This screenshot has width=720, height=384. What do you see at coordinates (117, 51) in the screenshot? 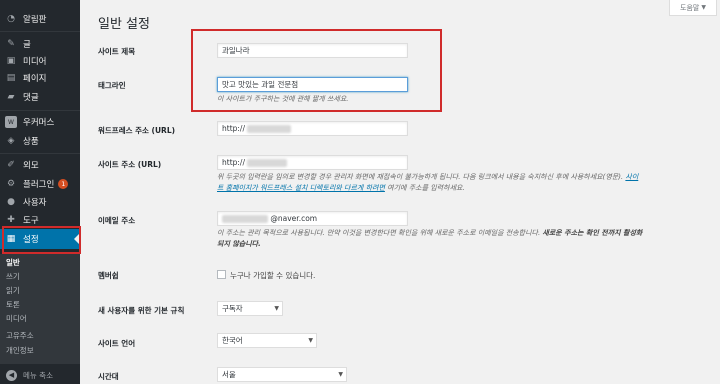
I see `site-title-label: 사이트 제목` at bounding box center [117, 51].